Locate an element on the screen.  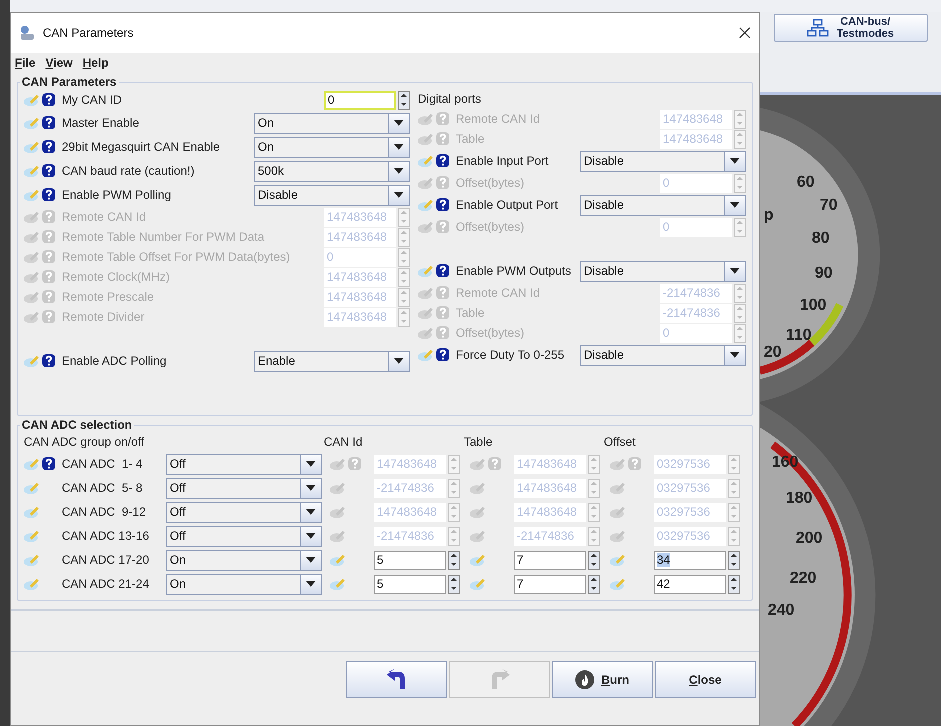
field-label: Remote Table Offset For PWM Data(bytes) is located at coordinates (177, 257).